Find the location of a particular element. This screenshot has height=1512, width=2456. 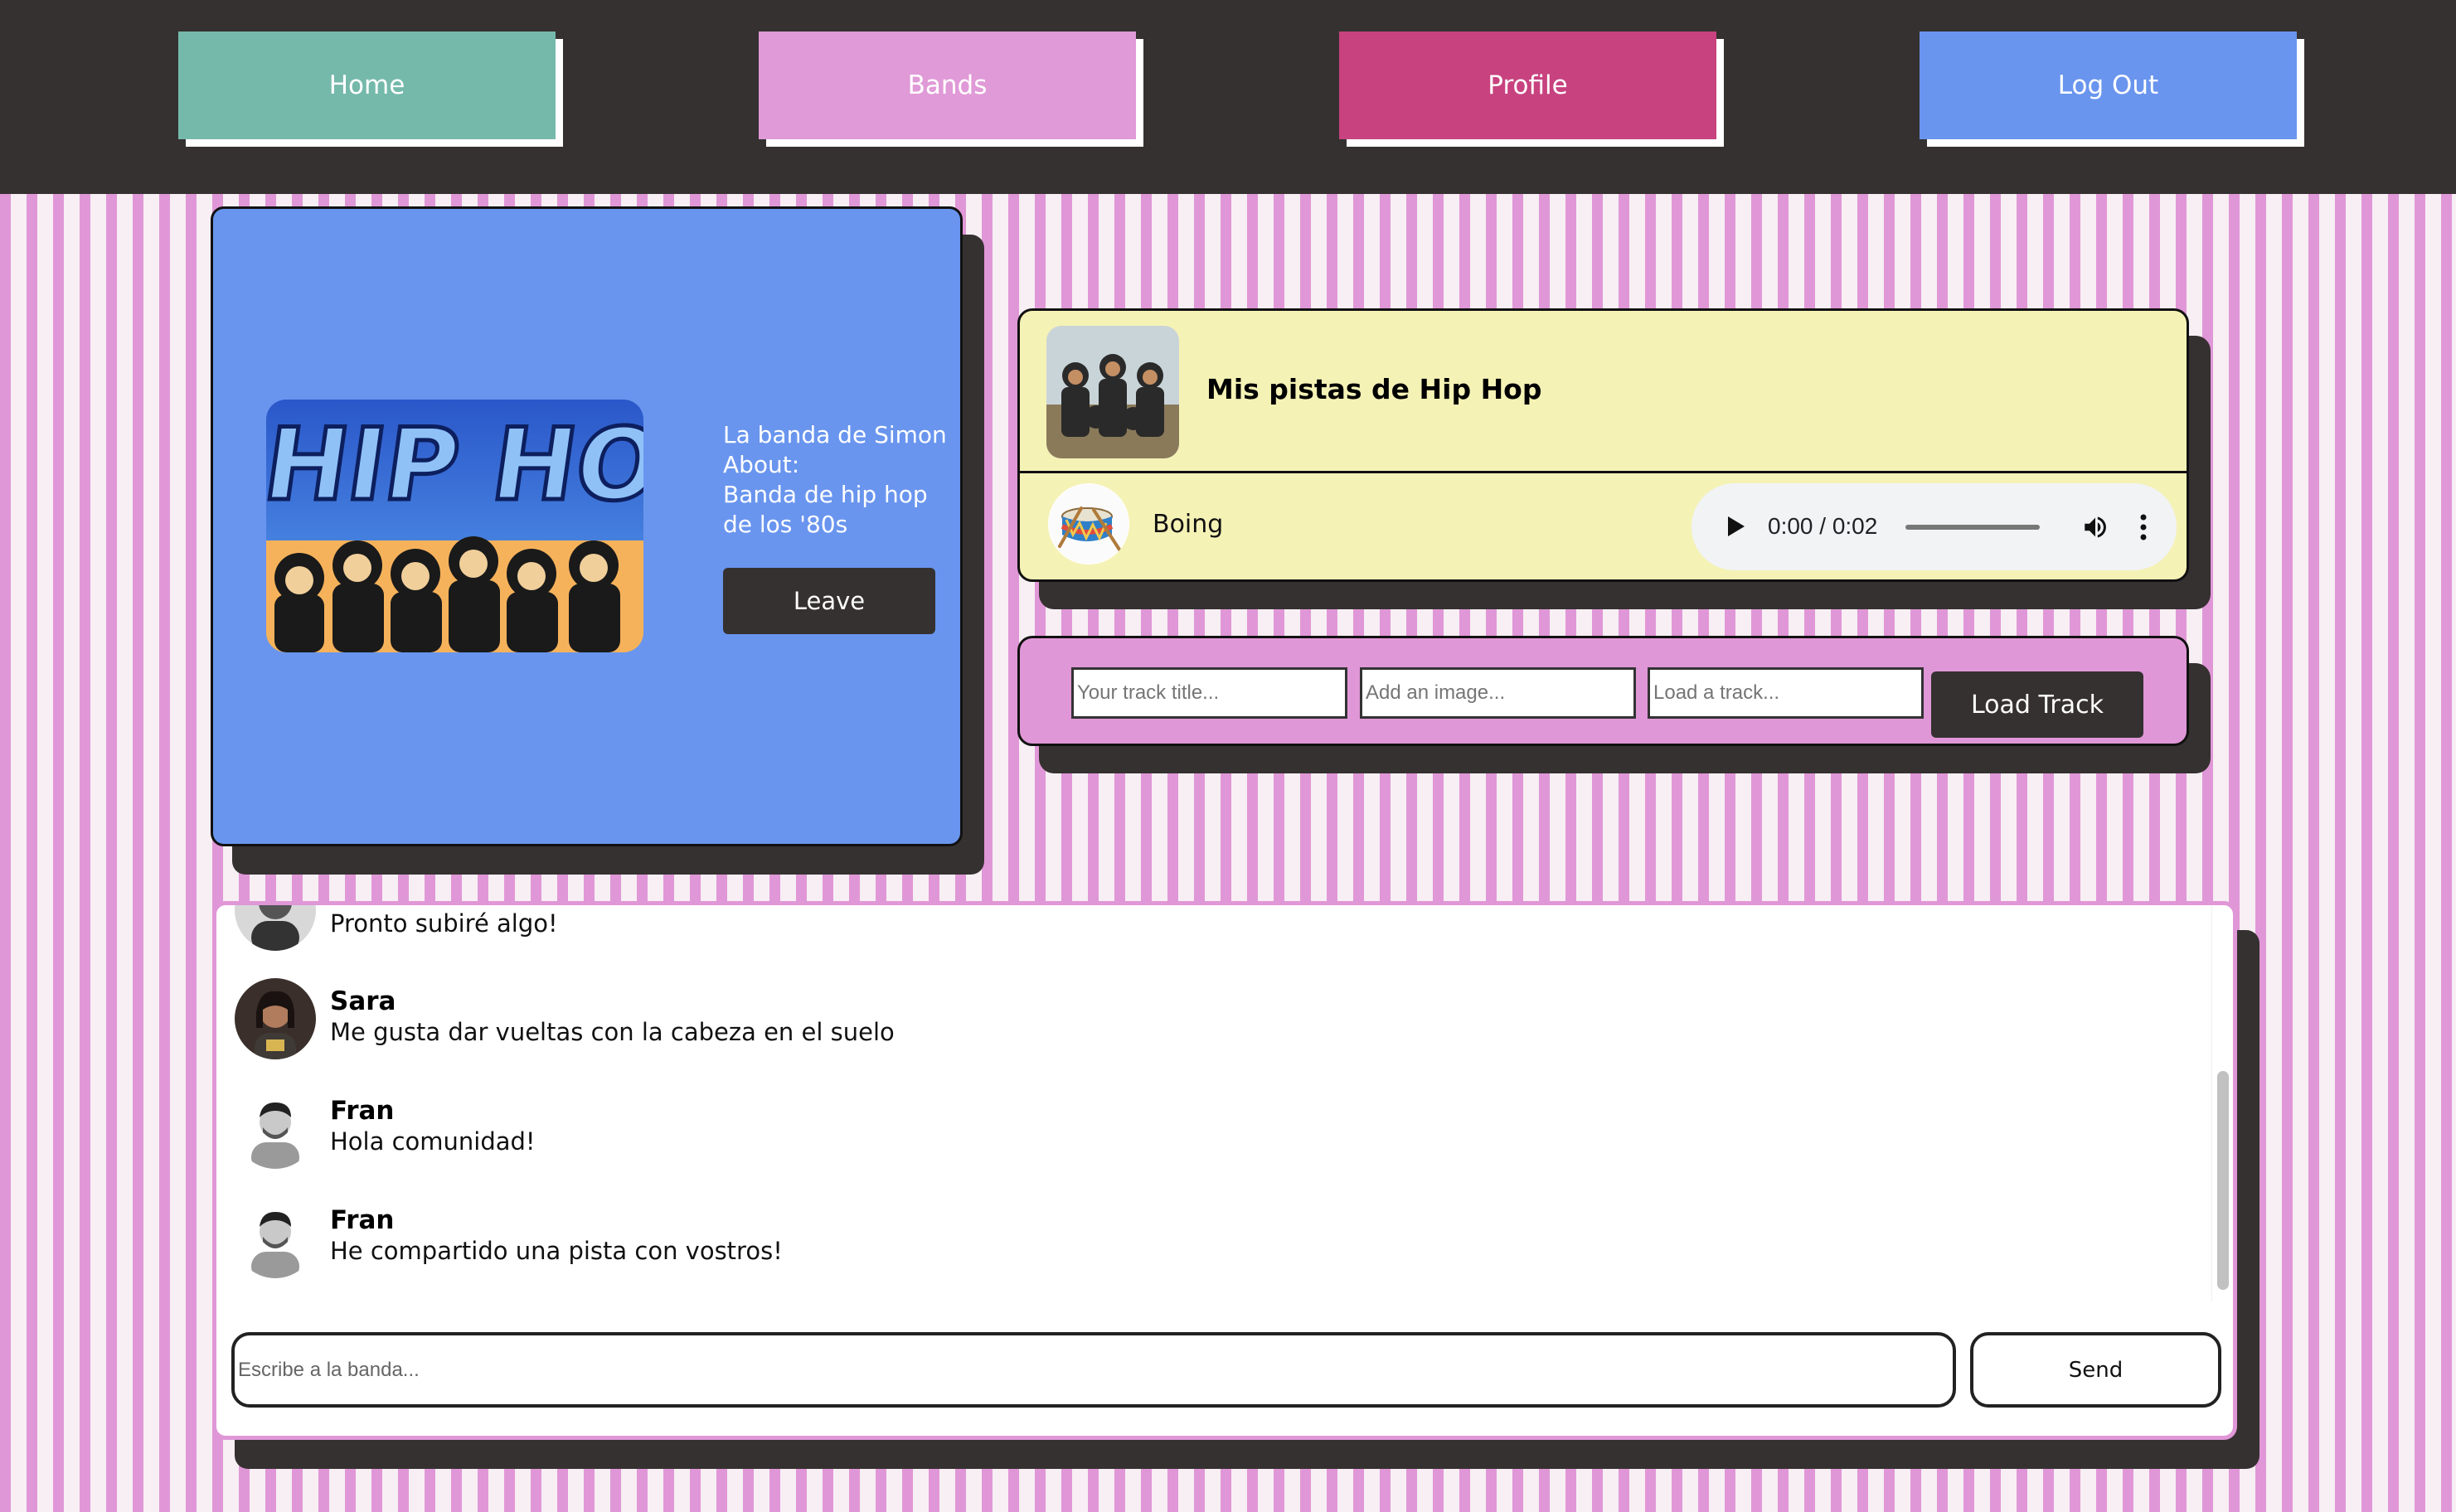

tracks-divider is located at coordinates (1603, 472).